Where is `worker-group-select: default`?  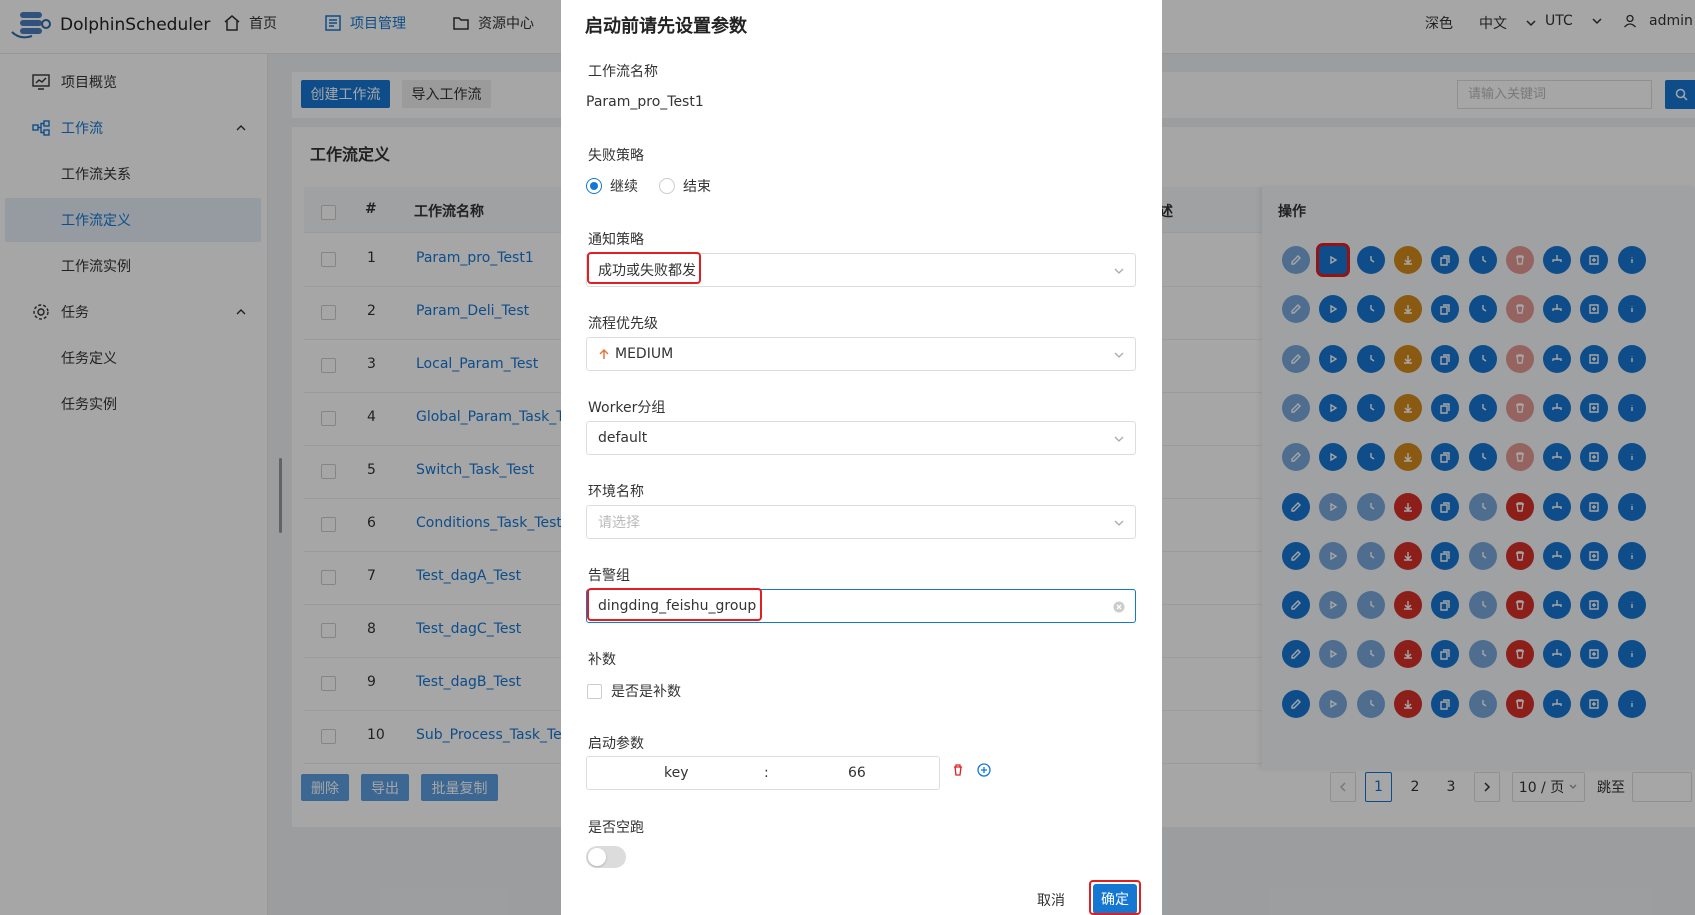 worker-group-select: default is located at coordinates (861, 438).